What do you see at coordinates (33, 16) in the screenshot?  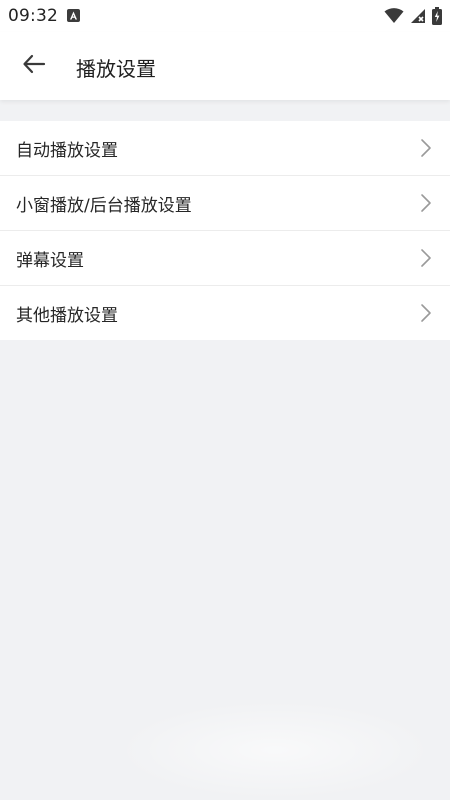 I see `status-time: 09:32` at bounding box center [33, 16].